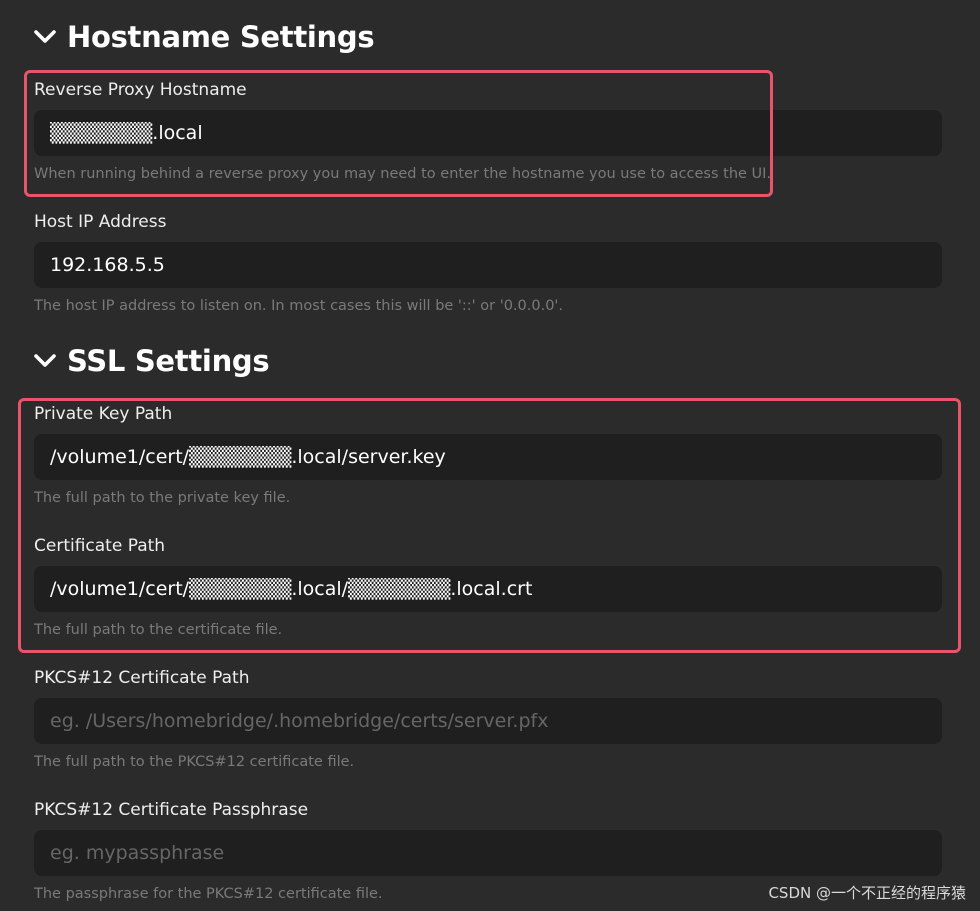 The width and height of the screenshot is (980, 911). What do you see at coordinates (488, 721) in the screenshot?
I see `pkcs12-certificate-path-input` at bounding box center [488, 721].